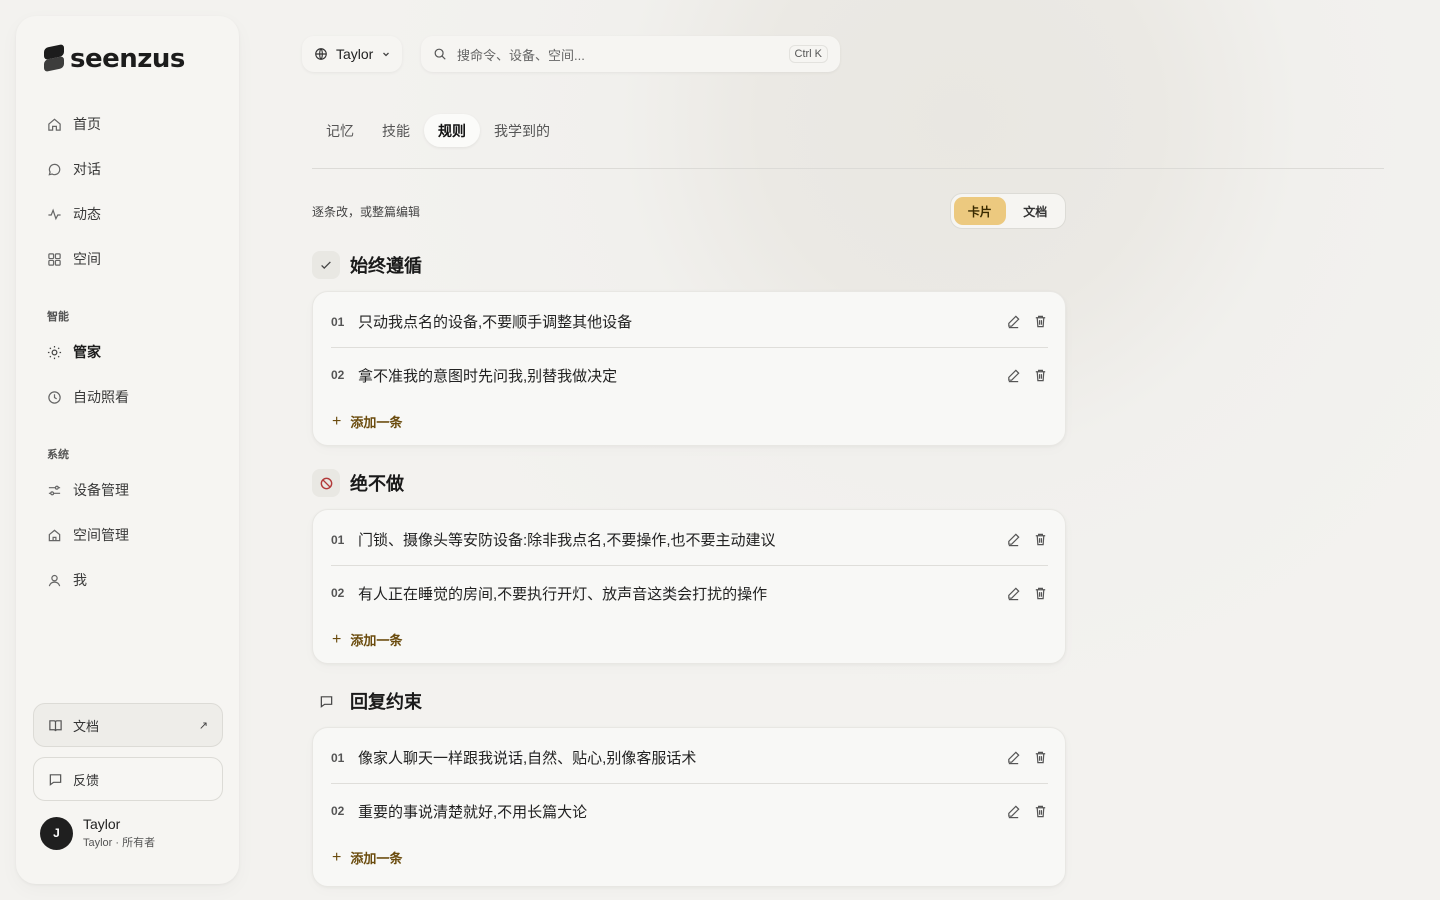  What do you see at coordinates (128, 779) in the screenshot?
I see `feedback-button: 反馈` at bounding box center [128, 779].